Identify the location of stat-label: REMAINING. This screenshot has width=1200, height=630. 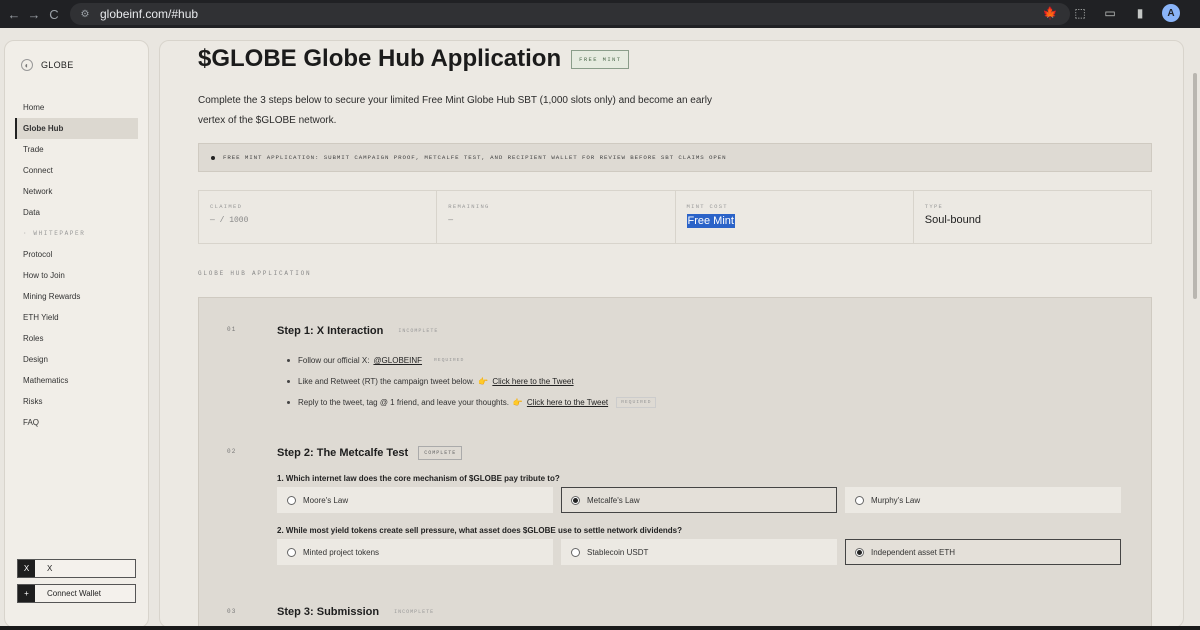
(469, 206).